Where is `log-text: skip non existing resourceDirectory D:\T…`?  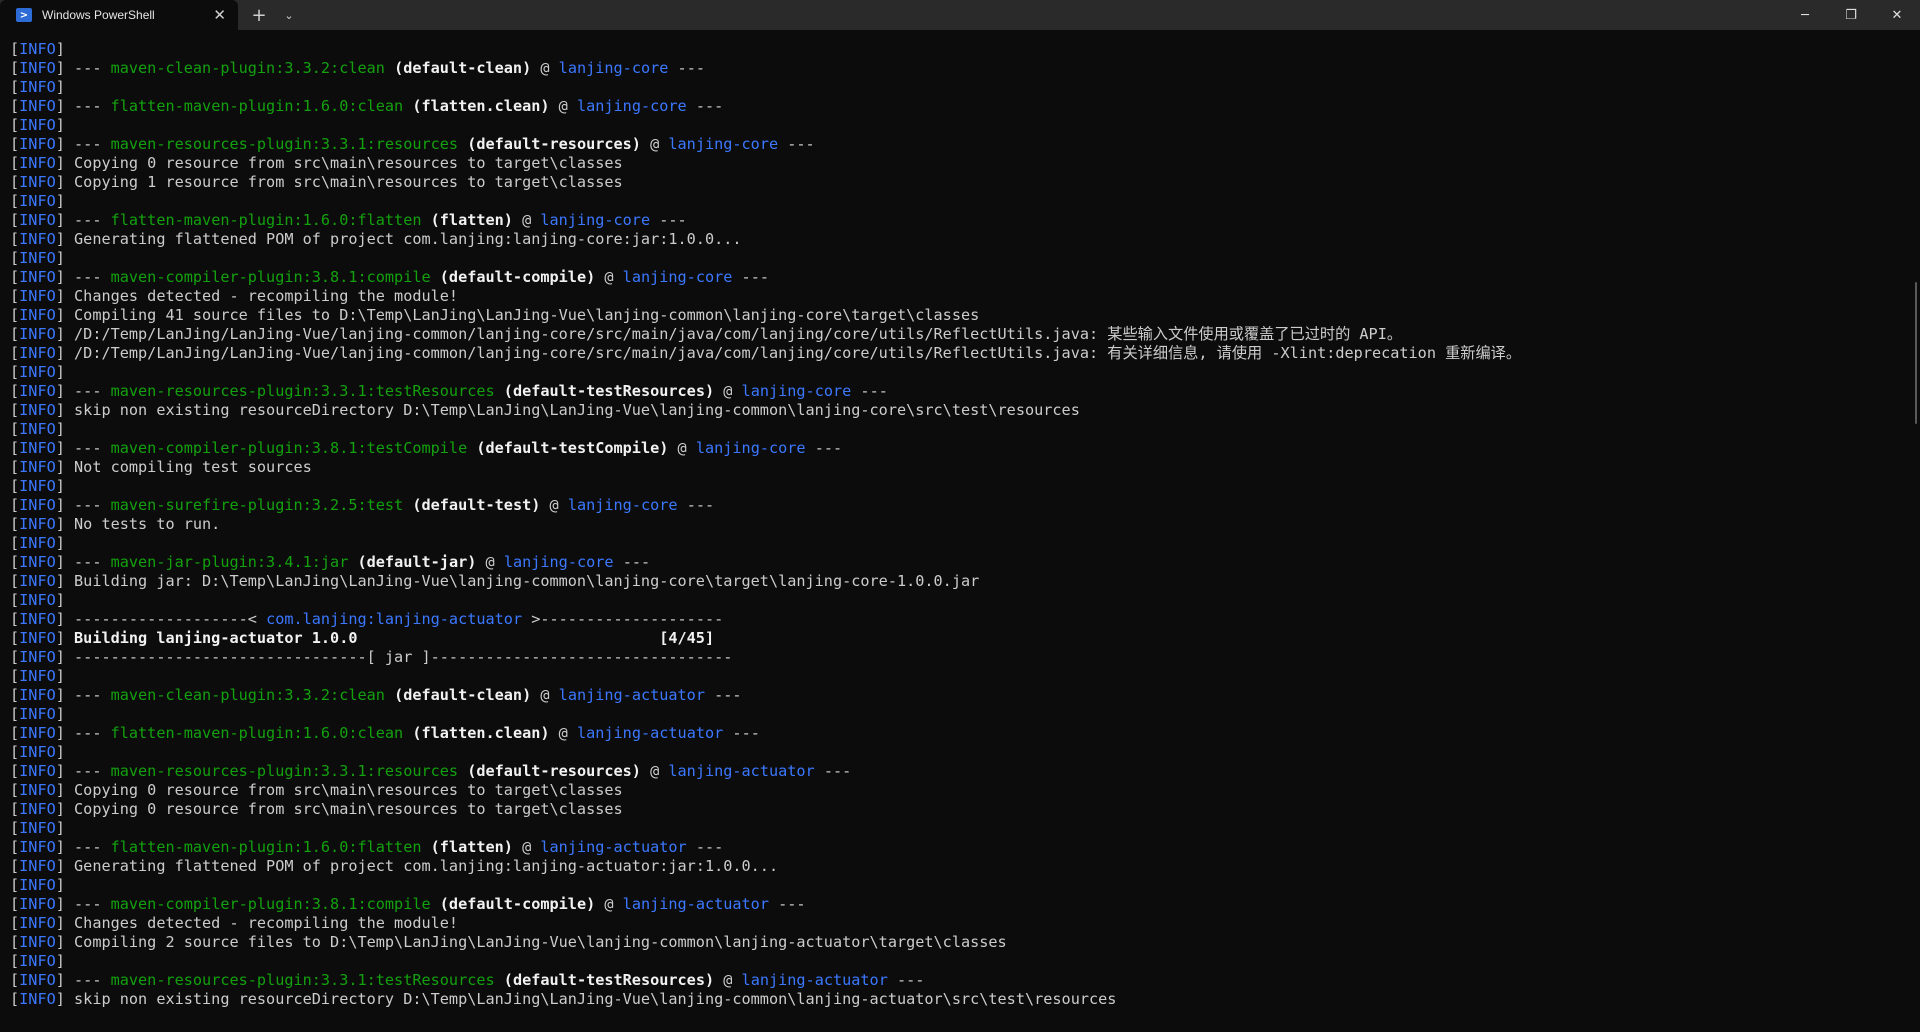 log-text: skip non existing resourceDirectory D:\T… is located at coordinates (595, 999).